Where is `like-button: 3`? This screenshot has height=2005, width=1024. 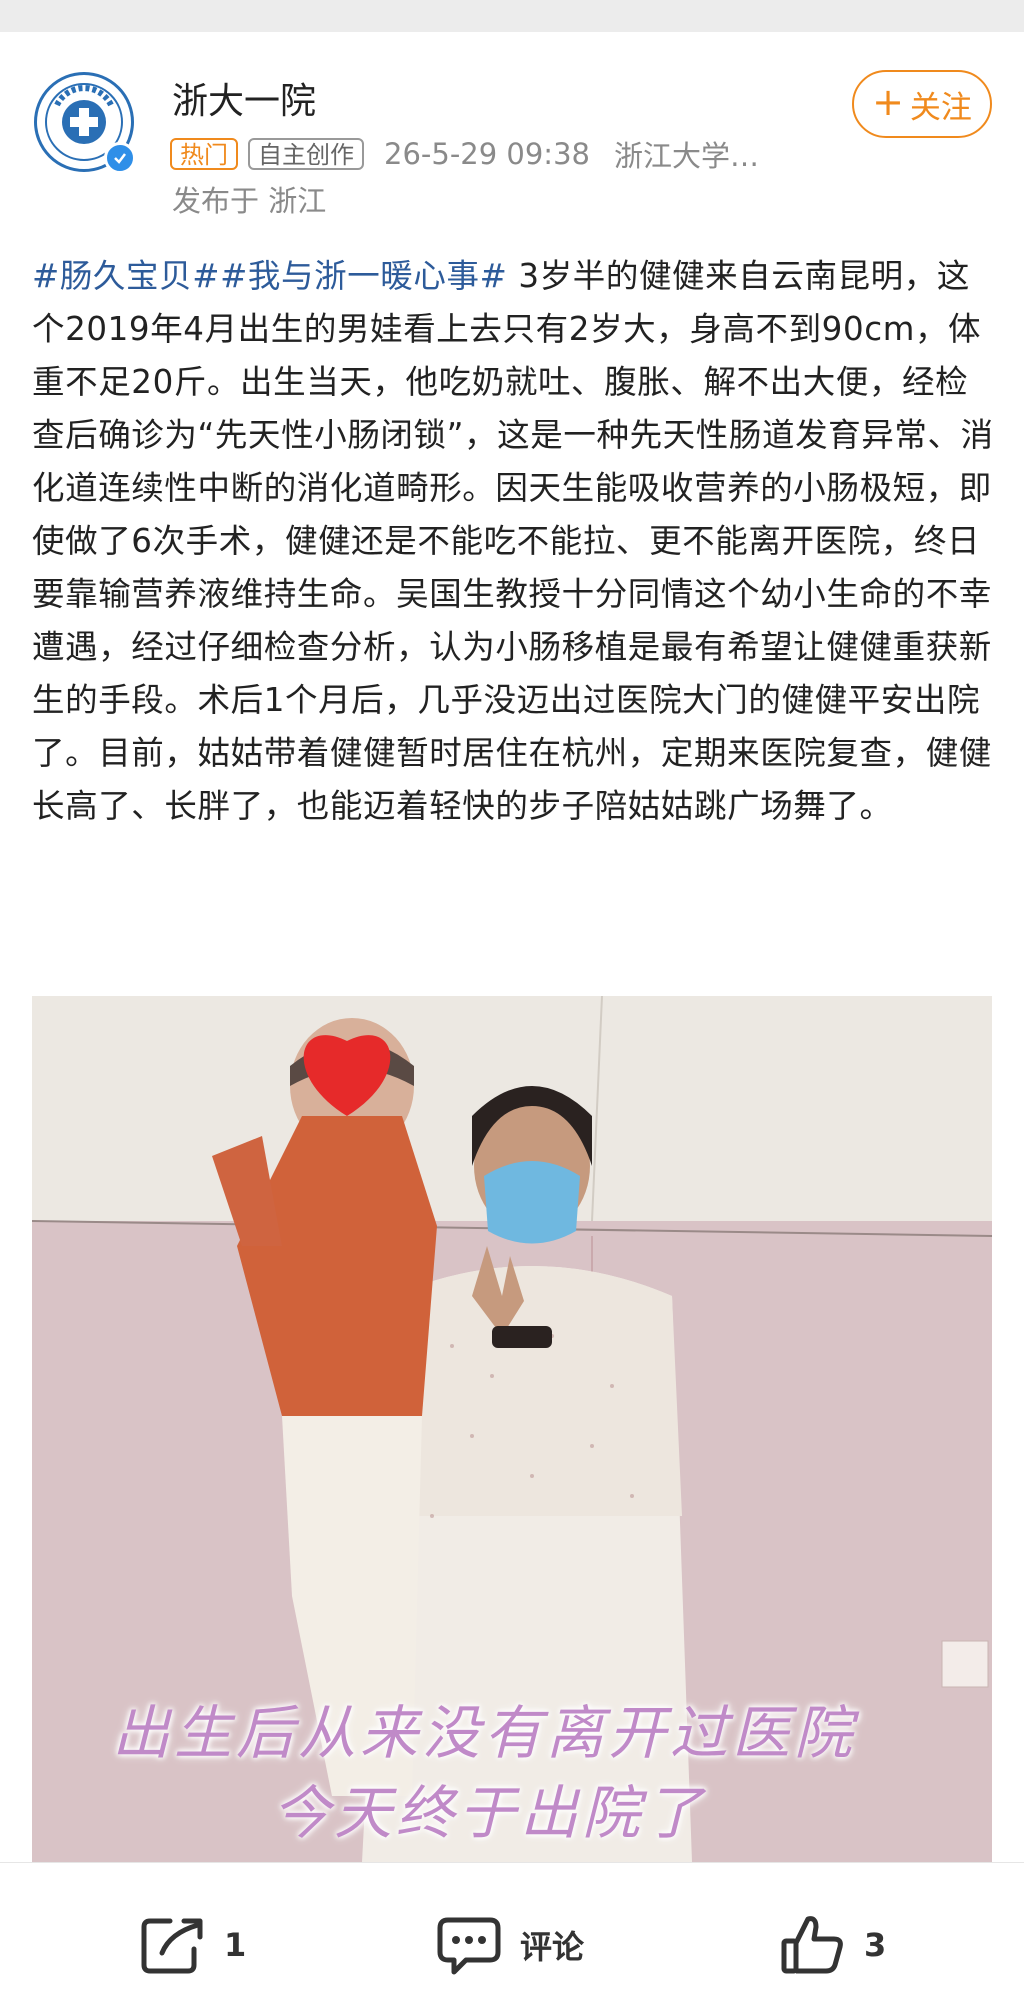 like-button: 3 is located at coordinates (833, 1945).